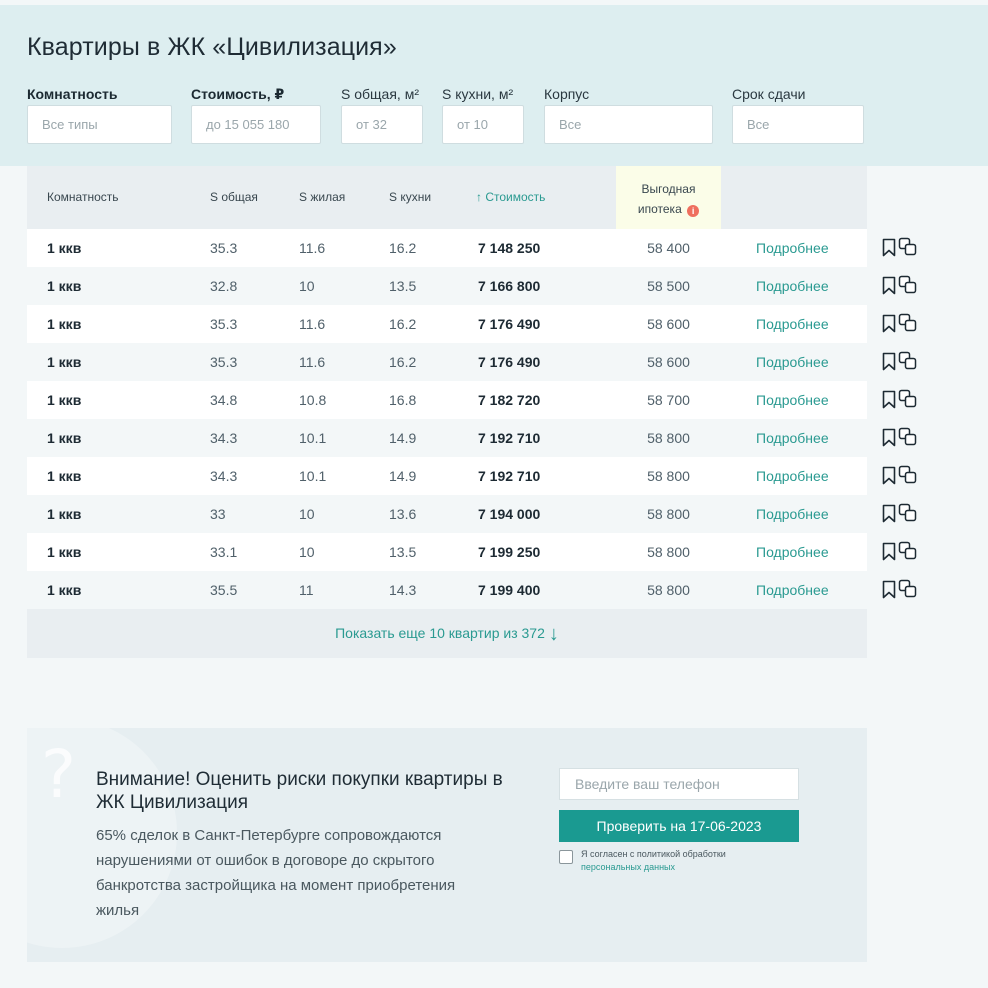  Describe the element at coordinates (668, 362) in the screenshot. I see `cell-mortgage: 58 600` at that location.